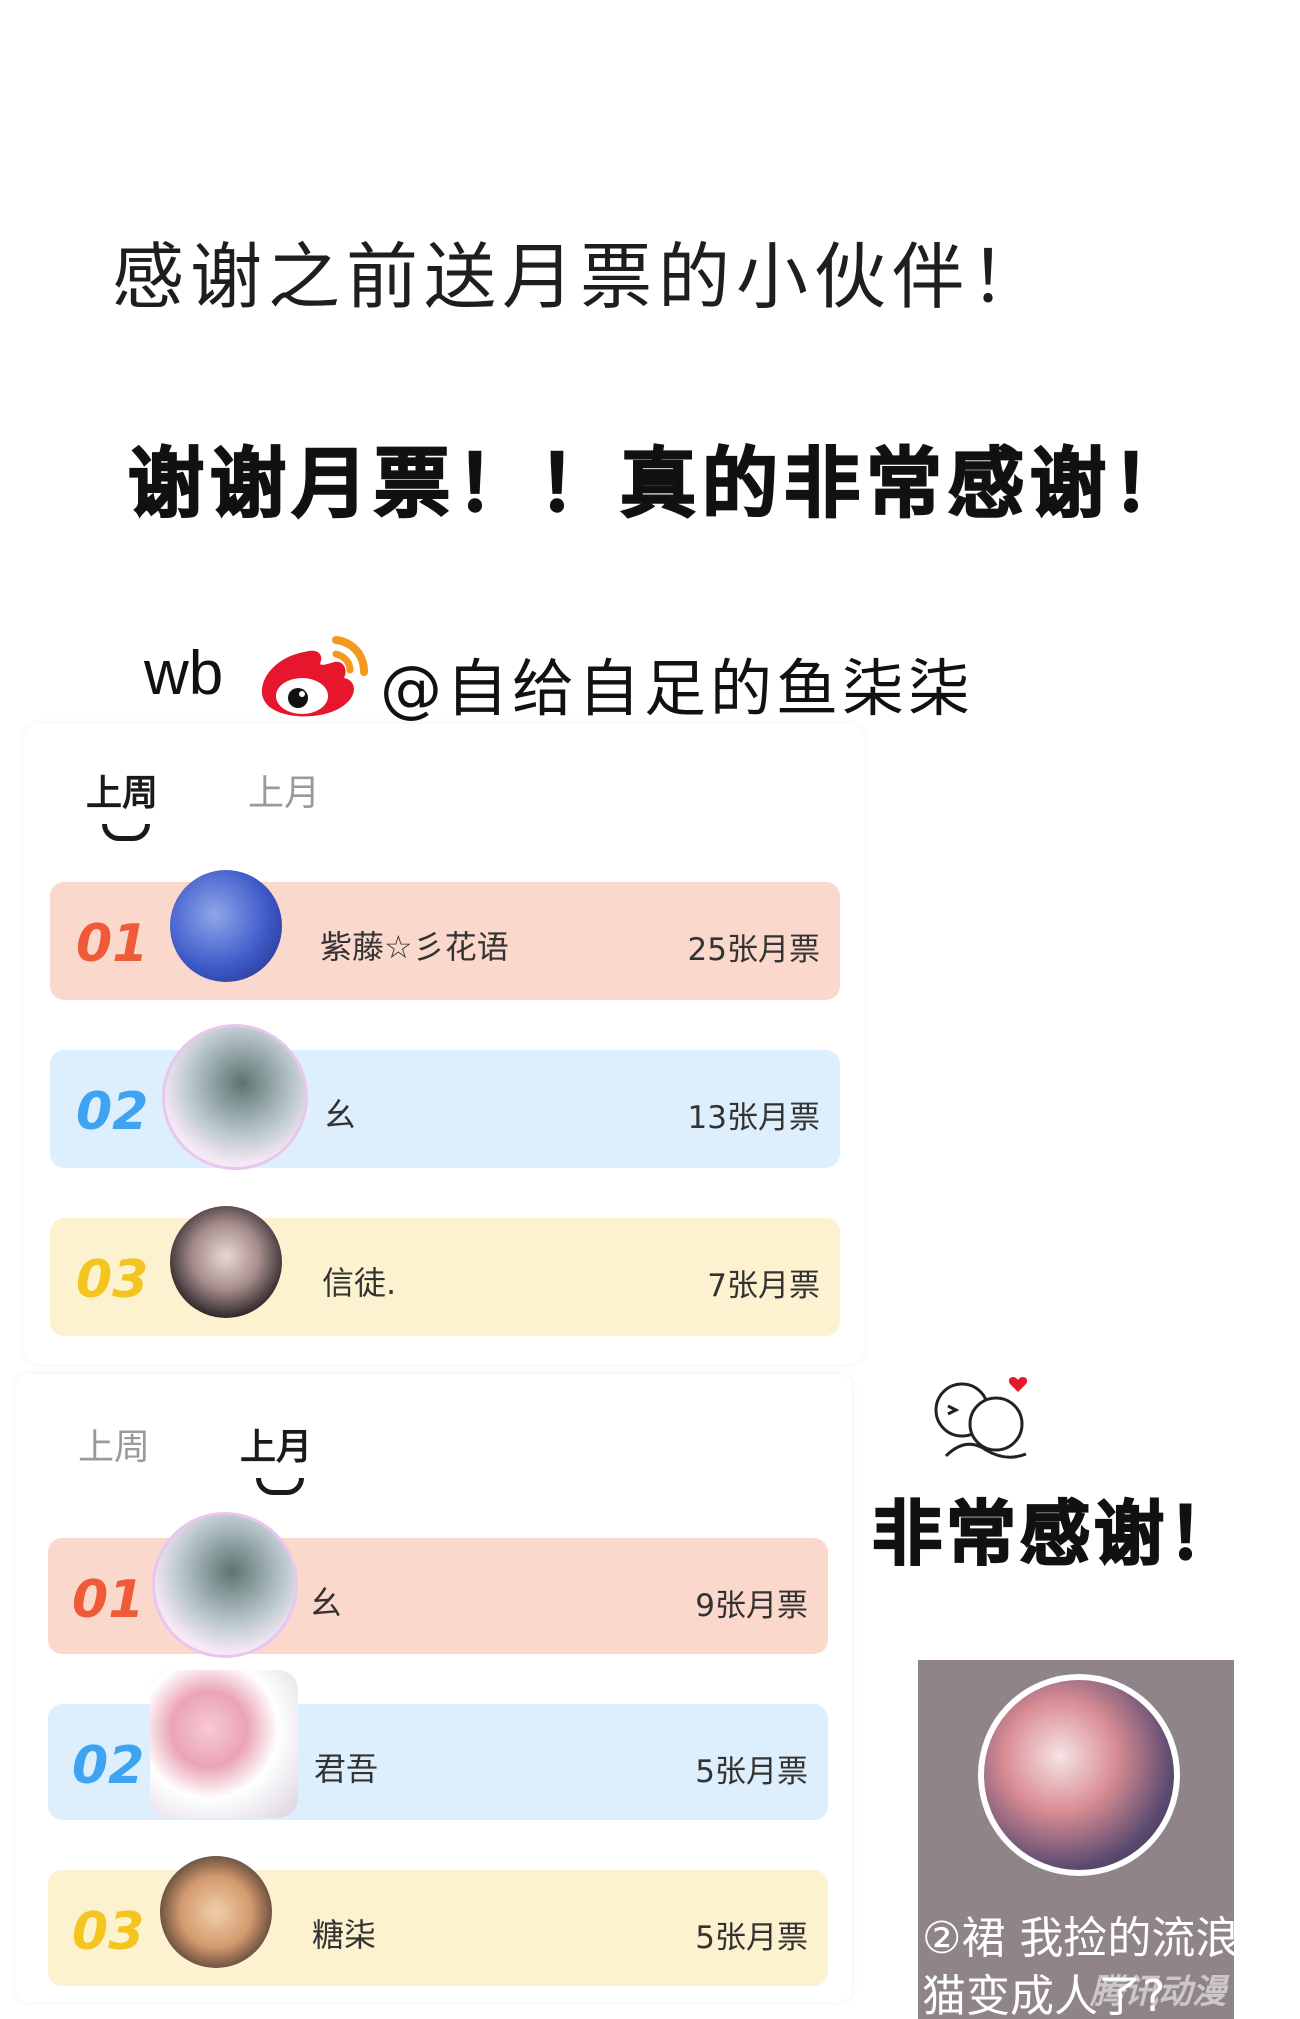 The height and width of the screenshot is (2019, 1300). Describe the element at coordinates (751, 1606) in the screenshot. I see `vote-count: 9张月票` at that location.